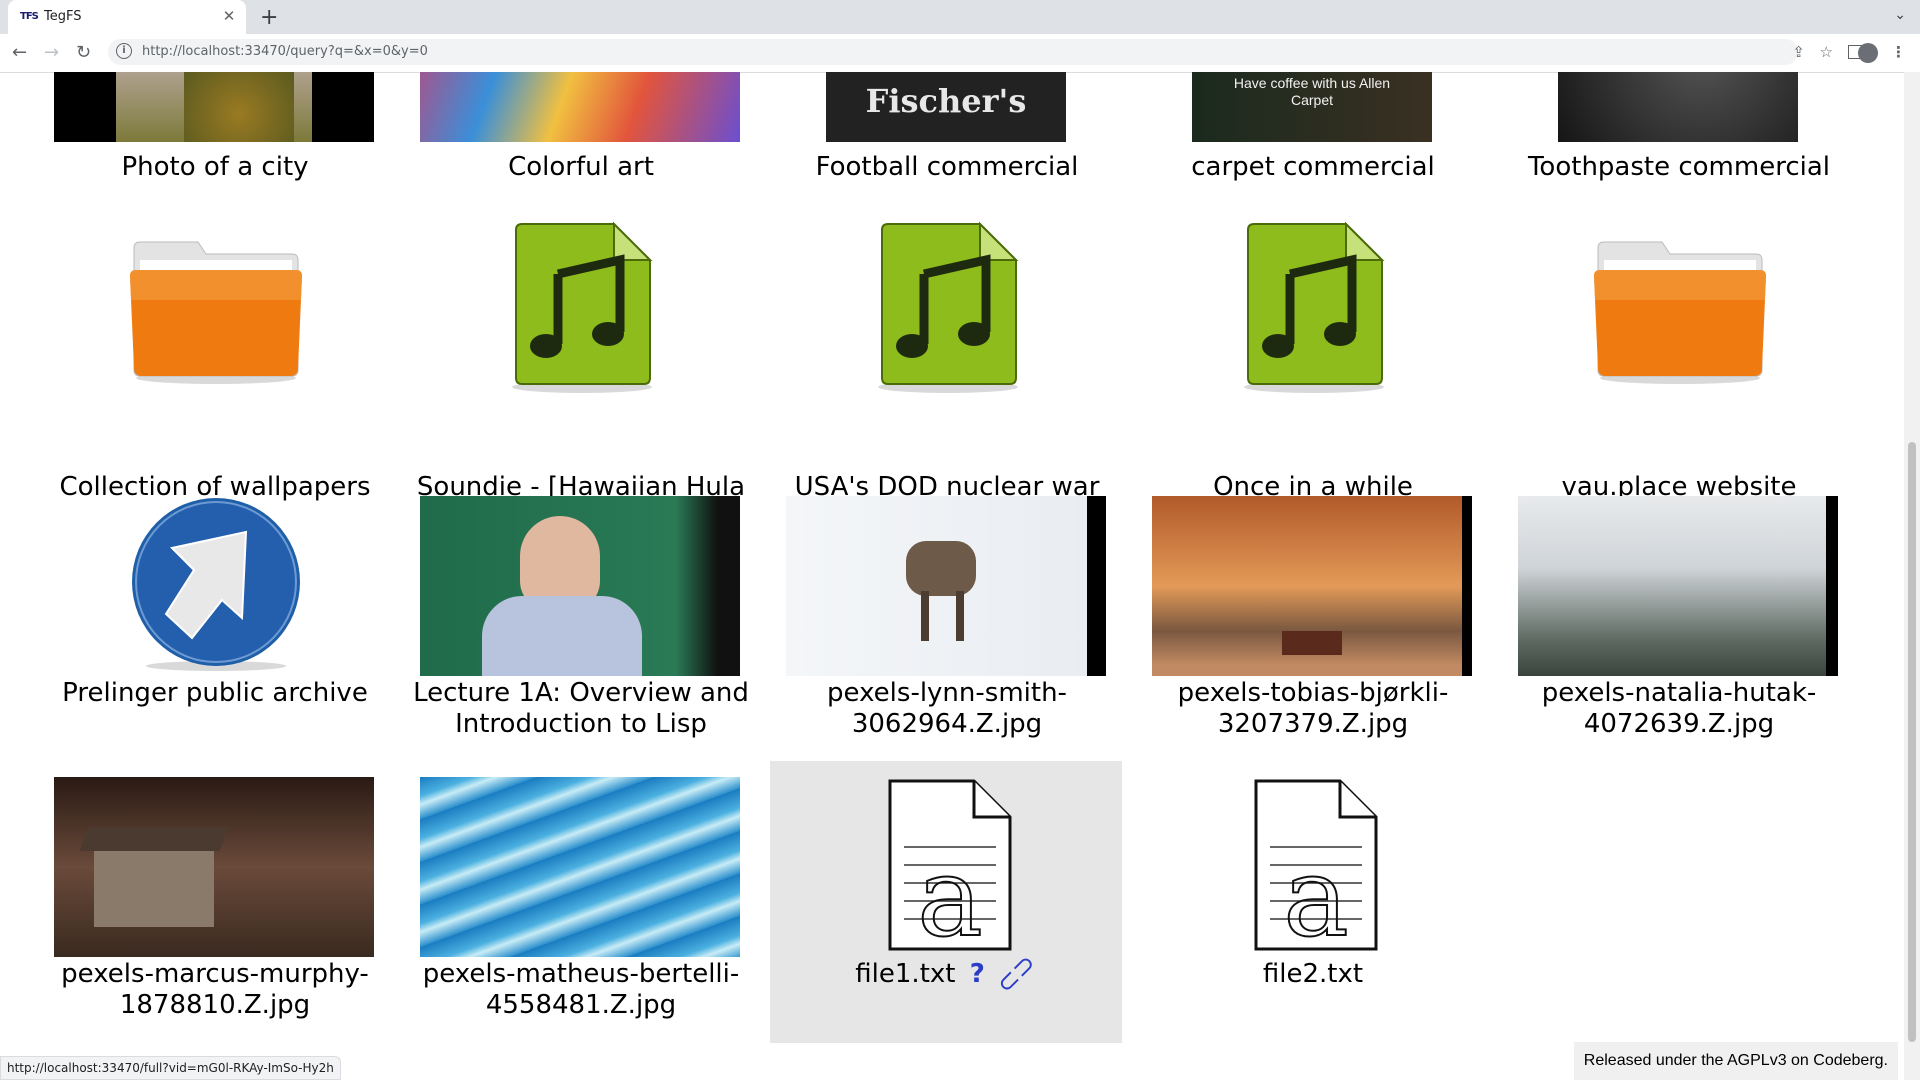 The height and width of the screenshot is (1080, 1920). What do you see at coordinates (29, 16) in the screenshot?
I see `favicon: TFS` at bounding box center [29, 16].